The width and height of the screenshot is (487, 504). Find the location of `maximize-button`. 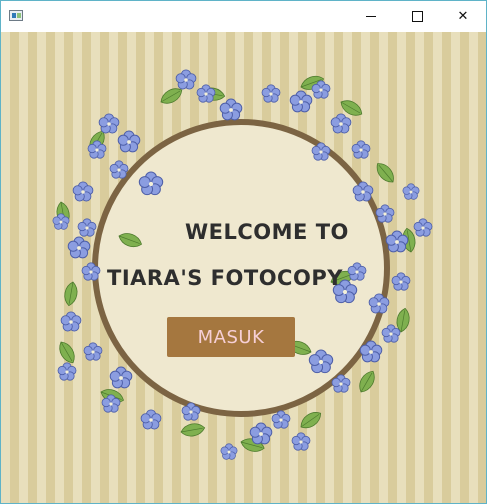

maximize-button is located at coordinates (417, 16).